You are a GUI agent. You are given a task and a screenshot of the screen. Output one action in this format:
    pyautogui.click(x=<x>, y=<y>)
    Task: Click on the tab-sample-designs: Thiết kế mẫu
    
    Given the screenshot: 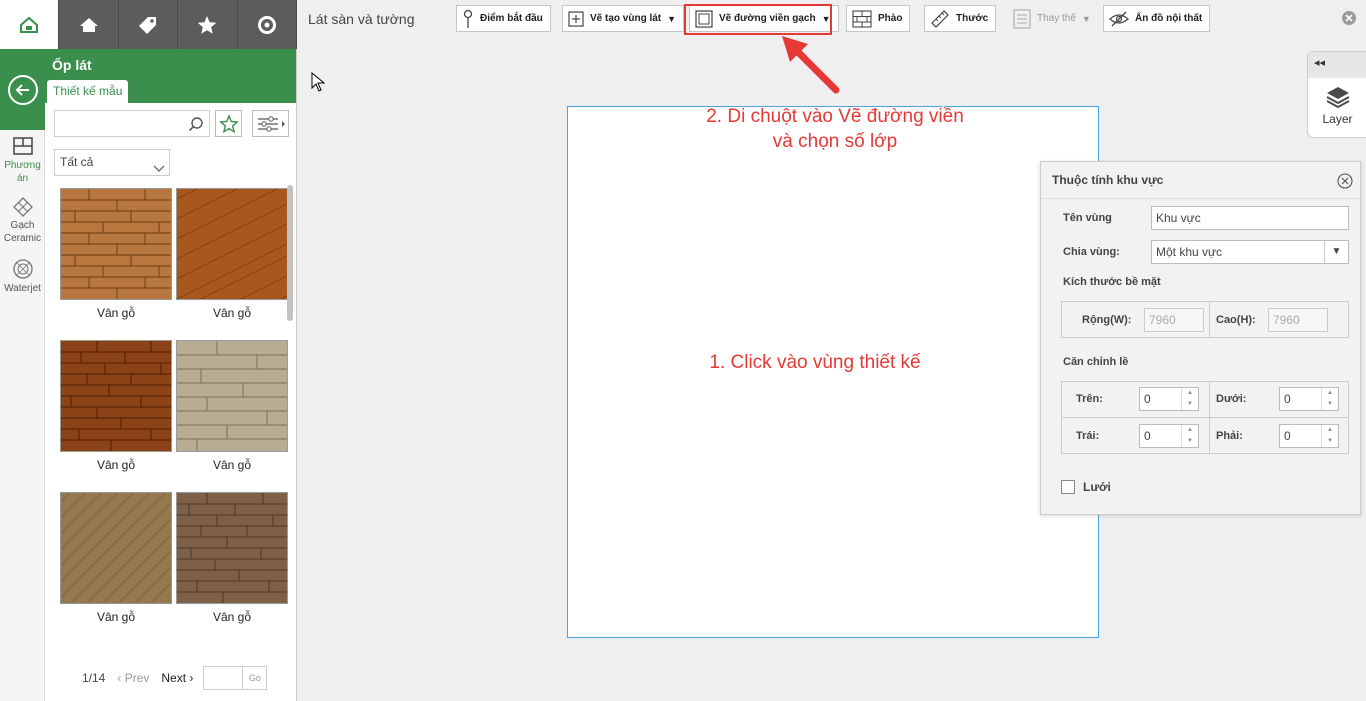 What is the action you would take?
    pyautogui.click(x=88, y=91)
    